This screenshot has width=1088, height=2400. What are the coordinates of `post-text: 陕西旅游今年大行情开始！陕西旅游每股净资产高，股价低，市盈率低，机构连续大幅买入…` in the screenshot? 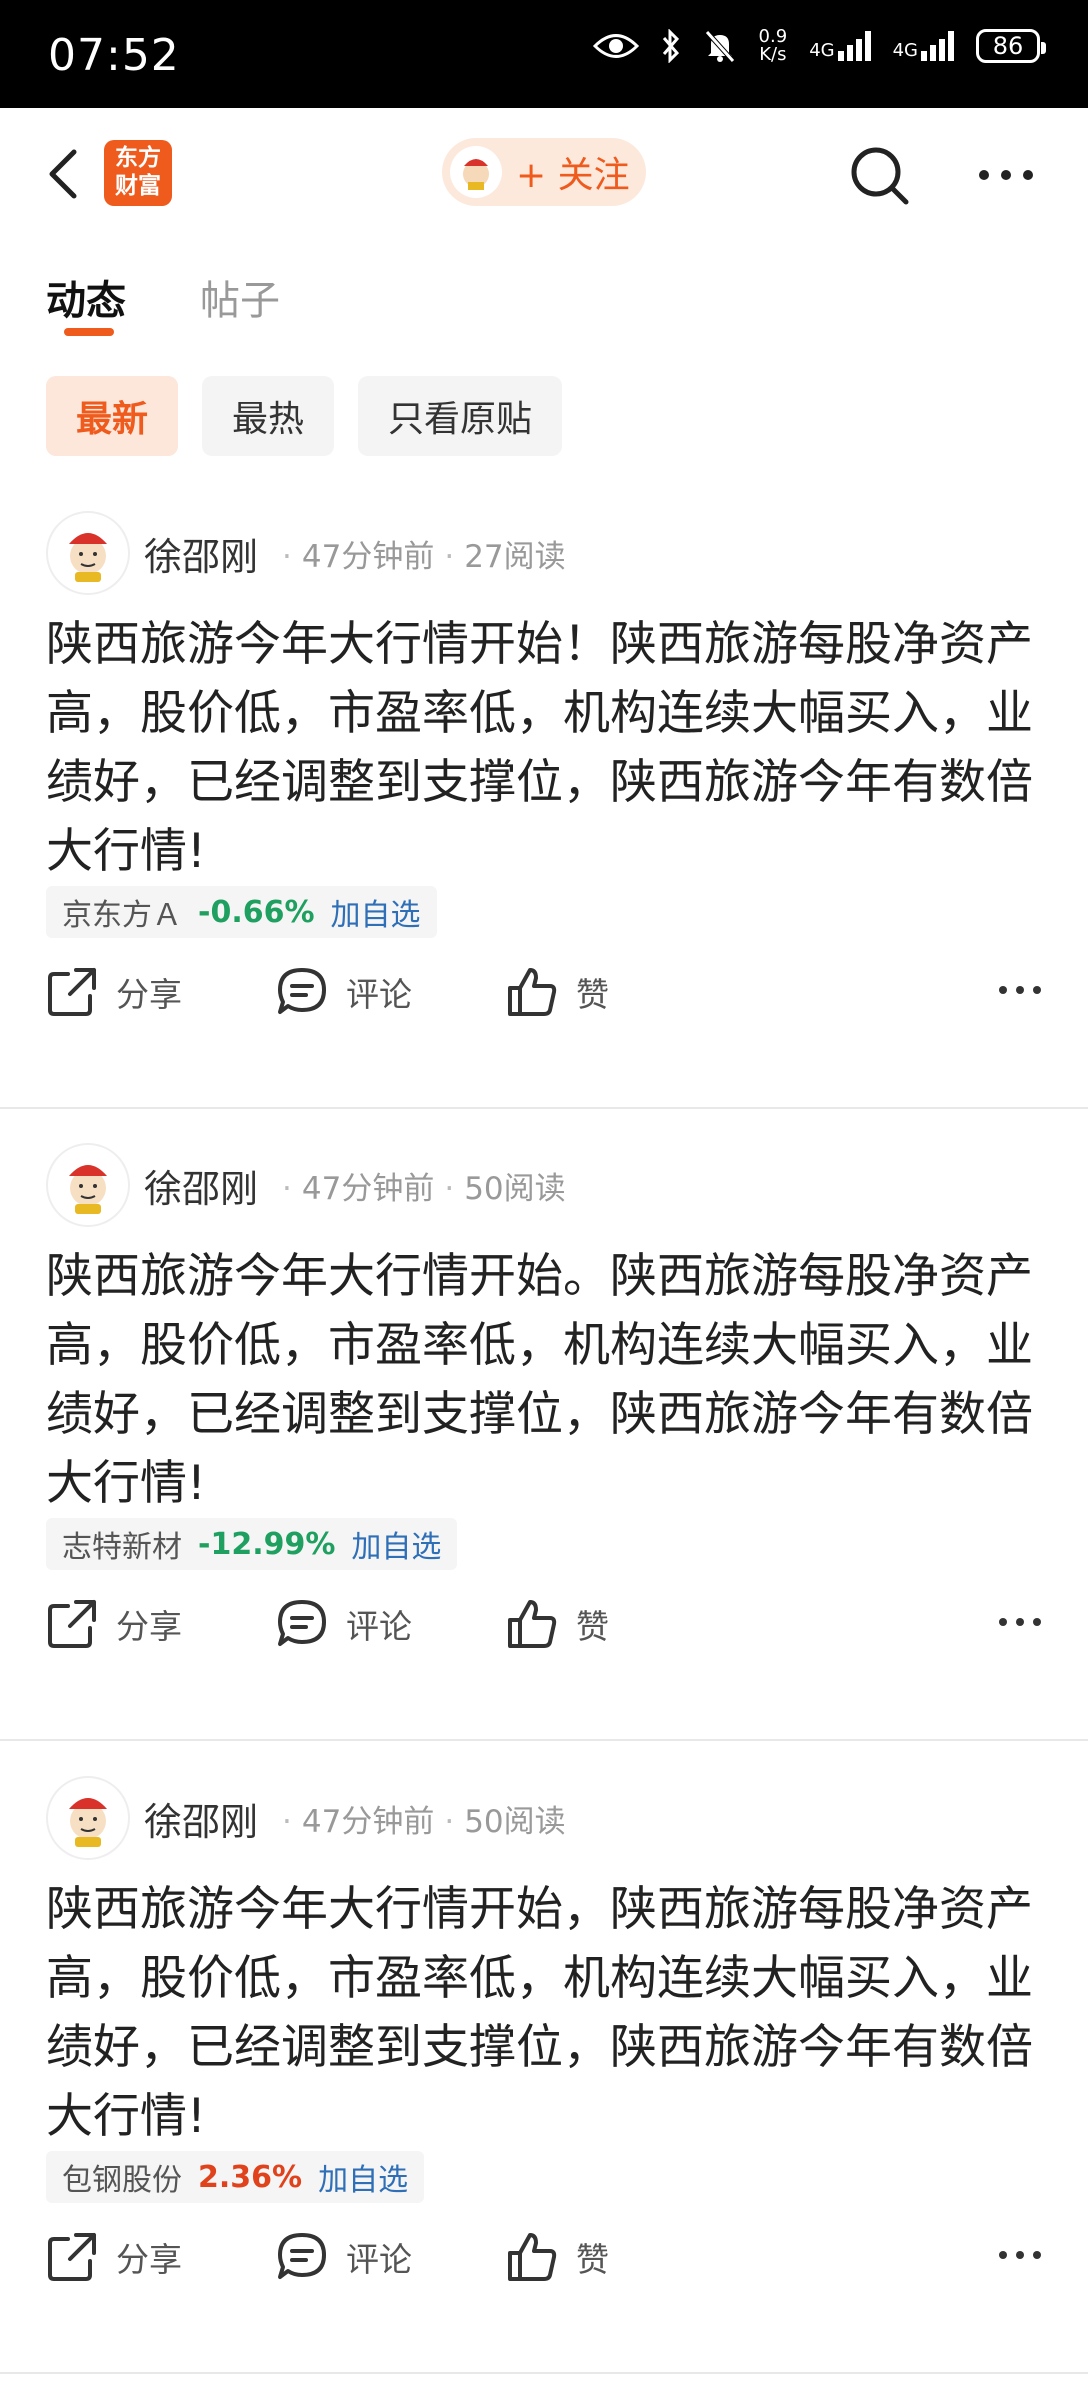 It's located at (546, 748).